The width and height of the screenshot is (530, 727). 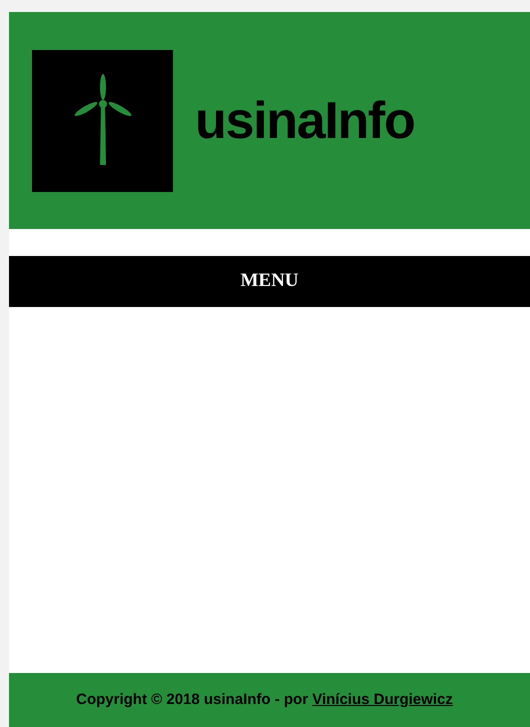 I want to click on site-title: usinaInfo, so click(x=304, y=121).